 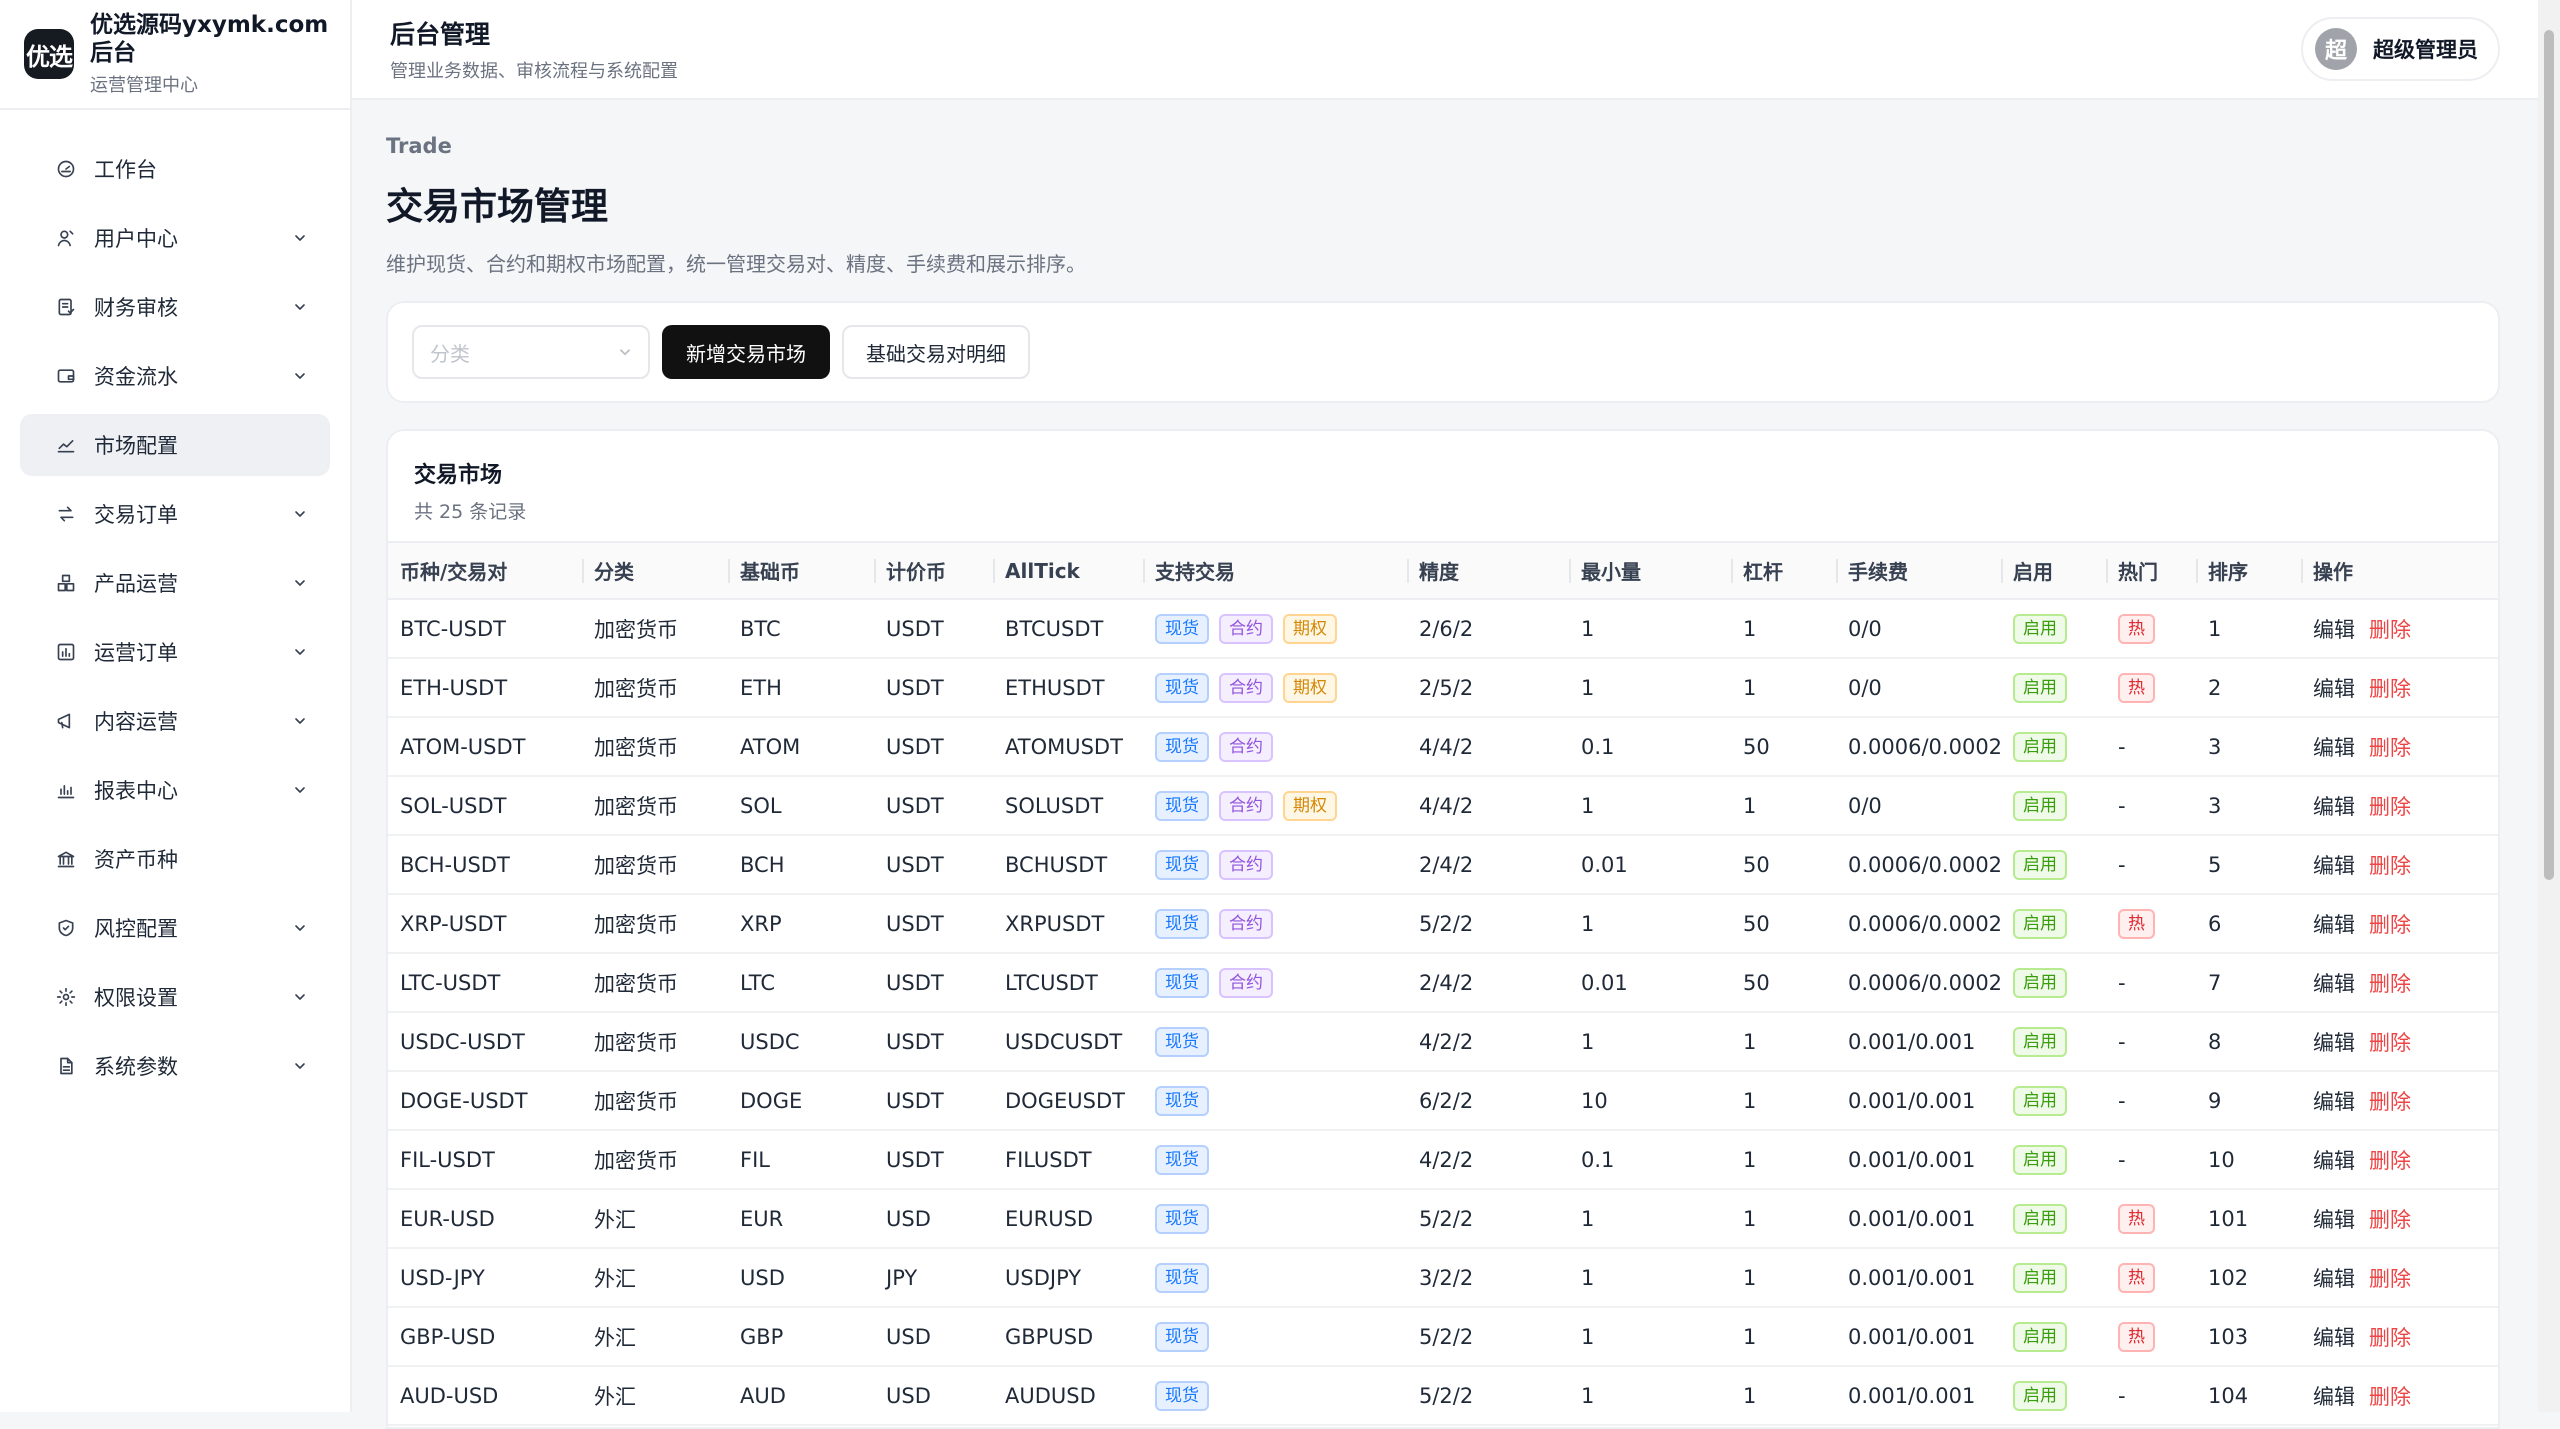 I want to click on user-name: 超级管理员, so click(x=2425, y=50).